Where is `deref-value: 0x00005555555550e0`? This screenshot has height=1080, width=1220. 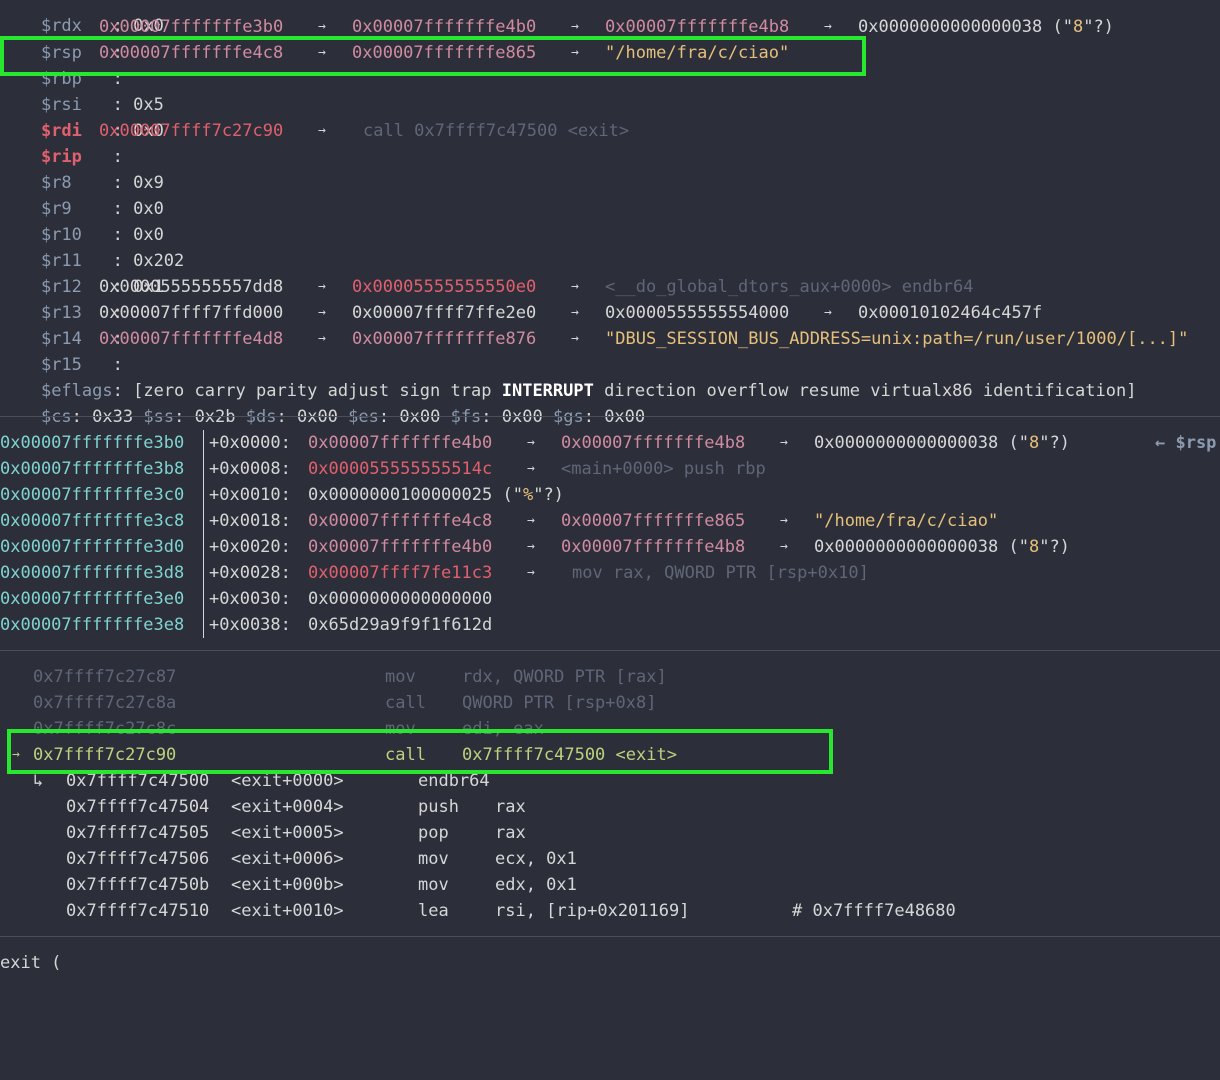 deref-value: 0x00005555555550e0 is located at coordinates (444, 287).